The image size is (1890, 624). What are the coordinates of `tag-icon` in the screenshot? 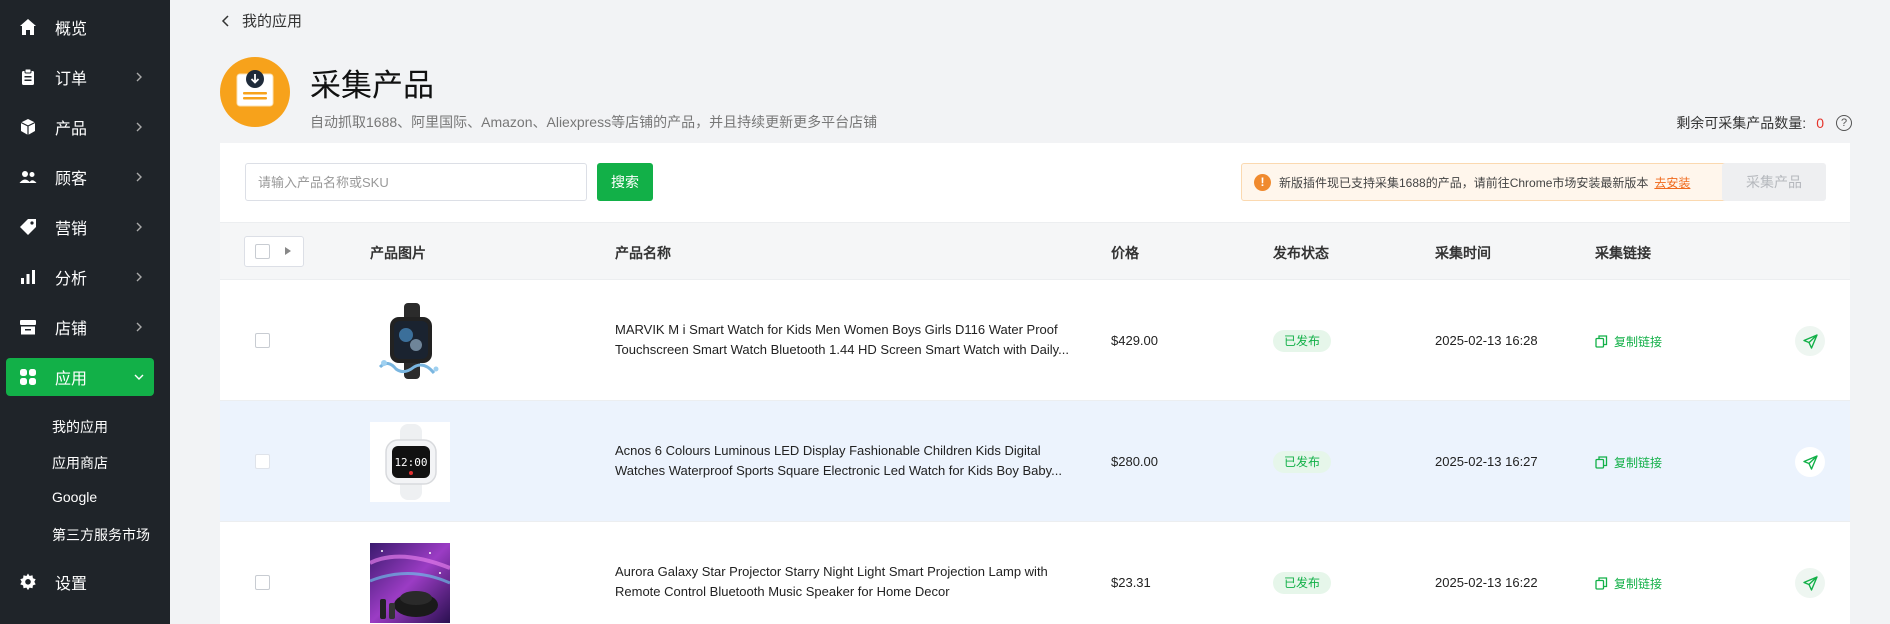 It's located at (28, 227).